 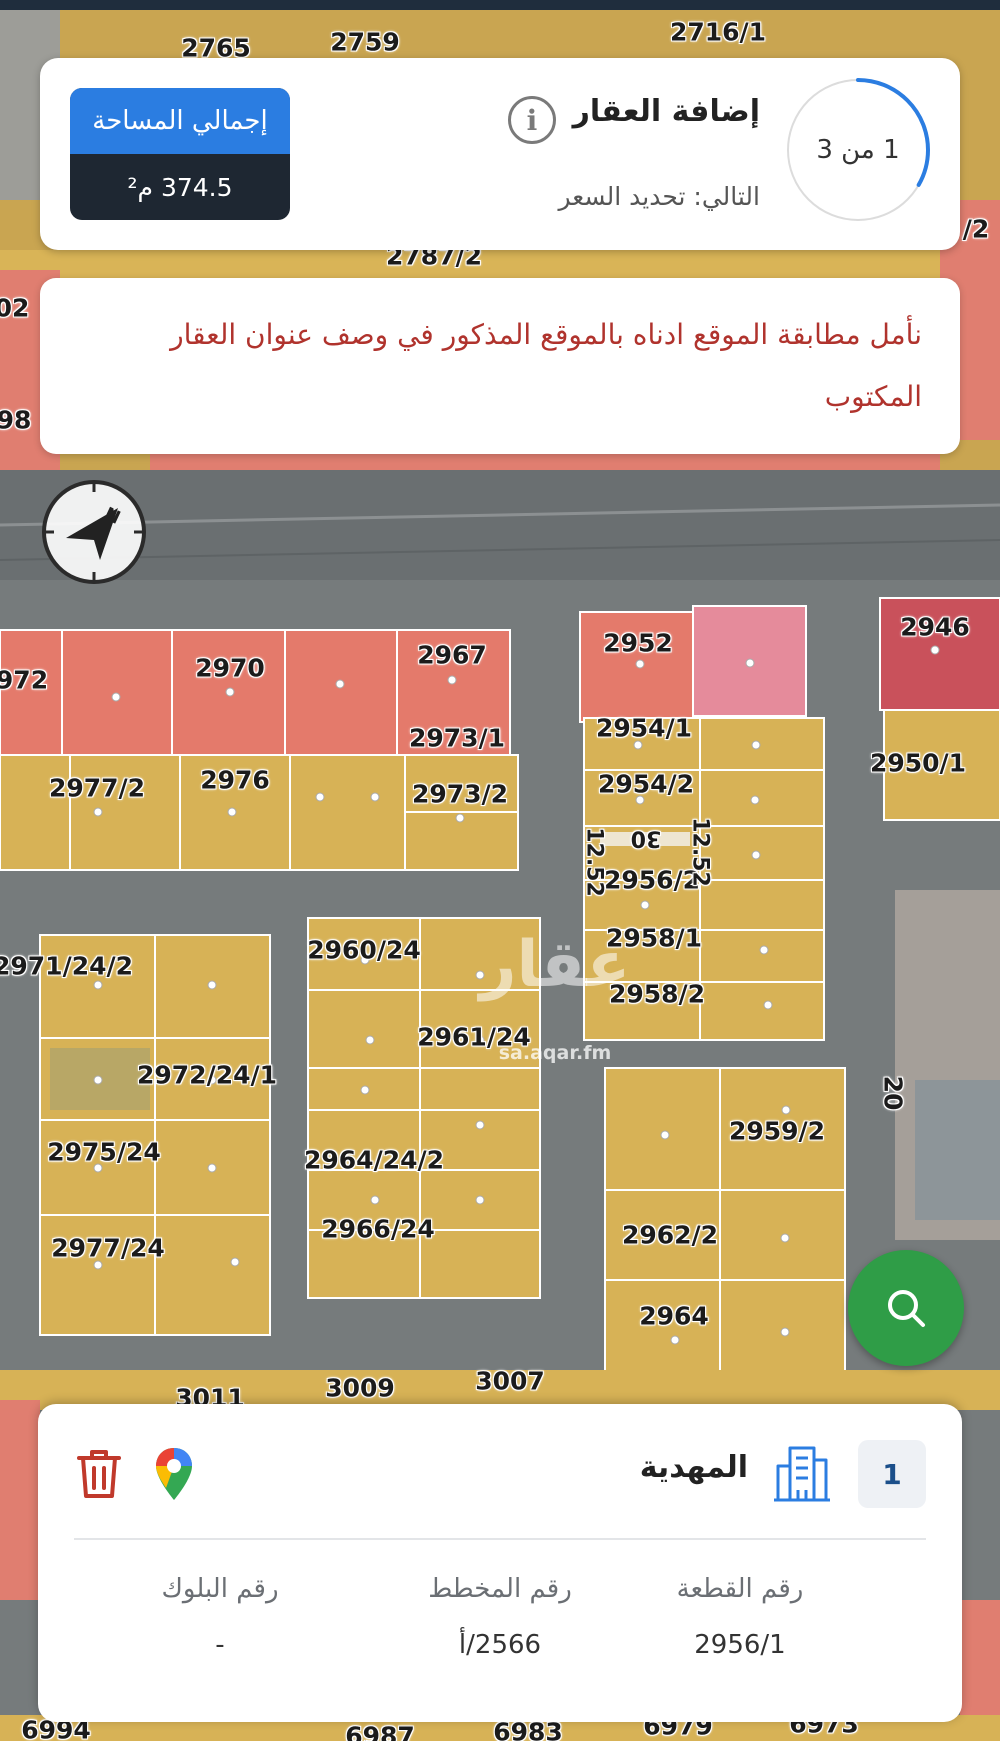 I want to click on google-maps-icon, so click(x=174, y=1474).